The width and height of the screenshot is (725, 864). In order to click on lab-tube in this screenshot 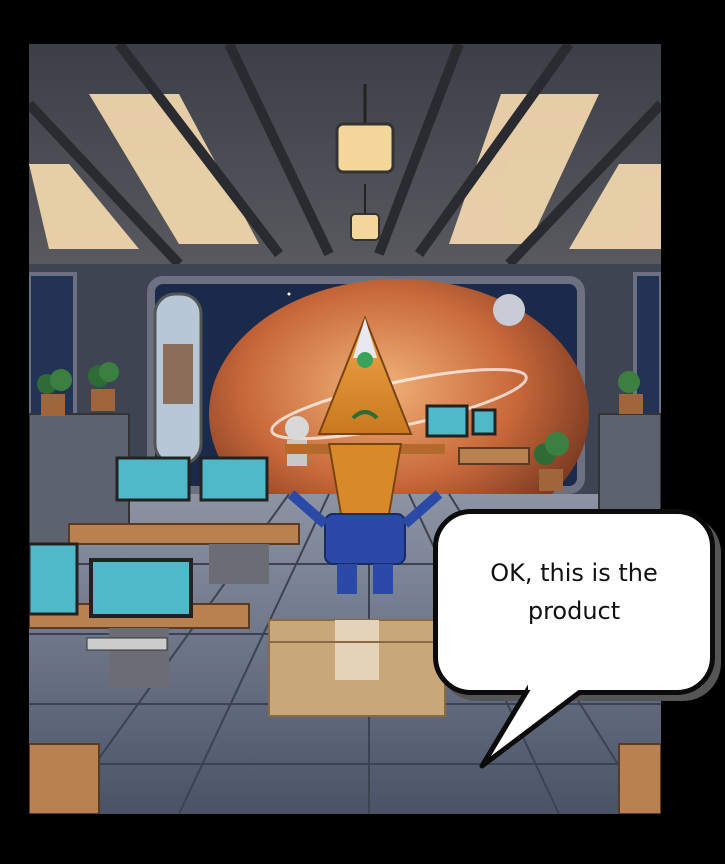, I will do `click(178, 379)`.